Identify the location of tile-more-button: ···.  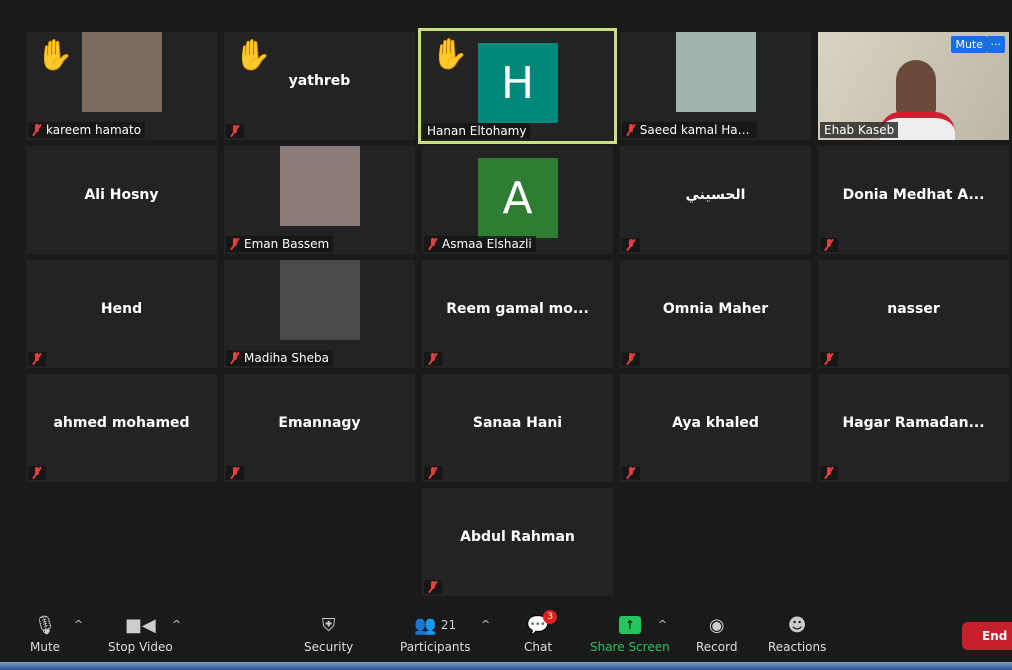
(995, 44).